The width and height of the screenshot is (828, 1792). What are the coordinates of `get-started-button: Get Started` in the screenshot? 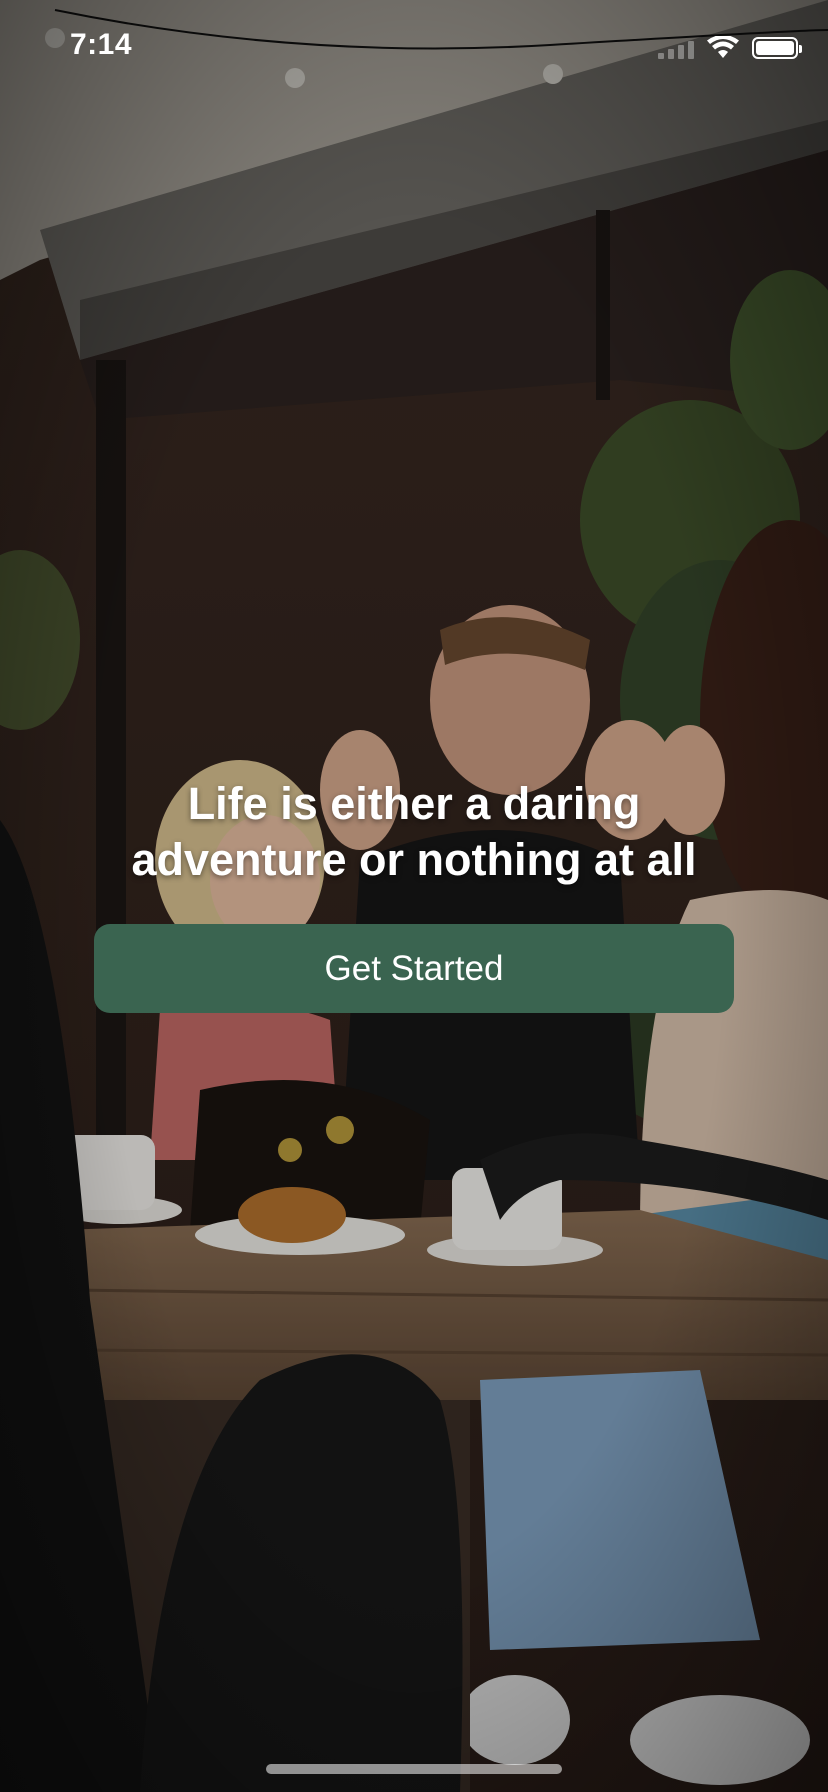 It's located at (414, 968).